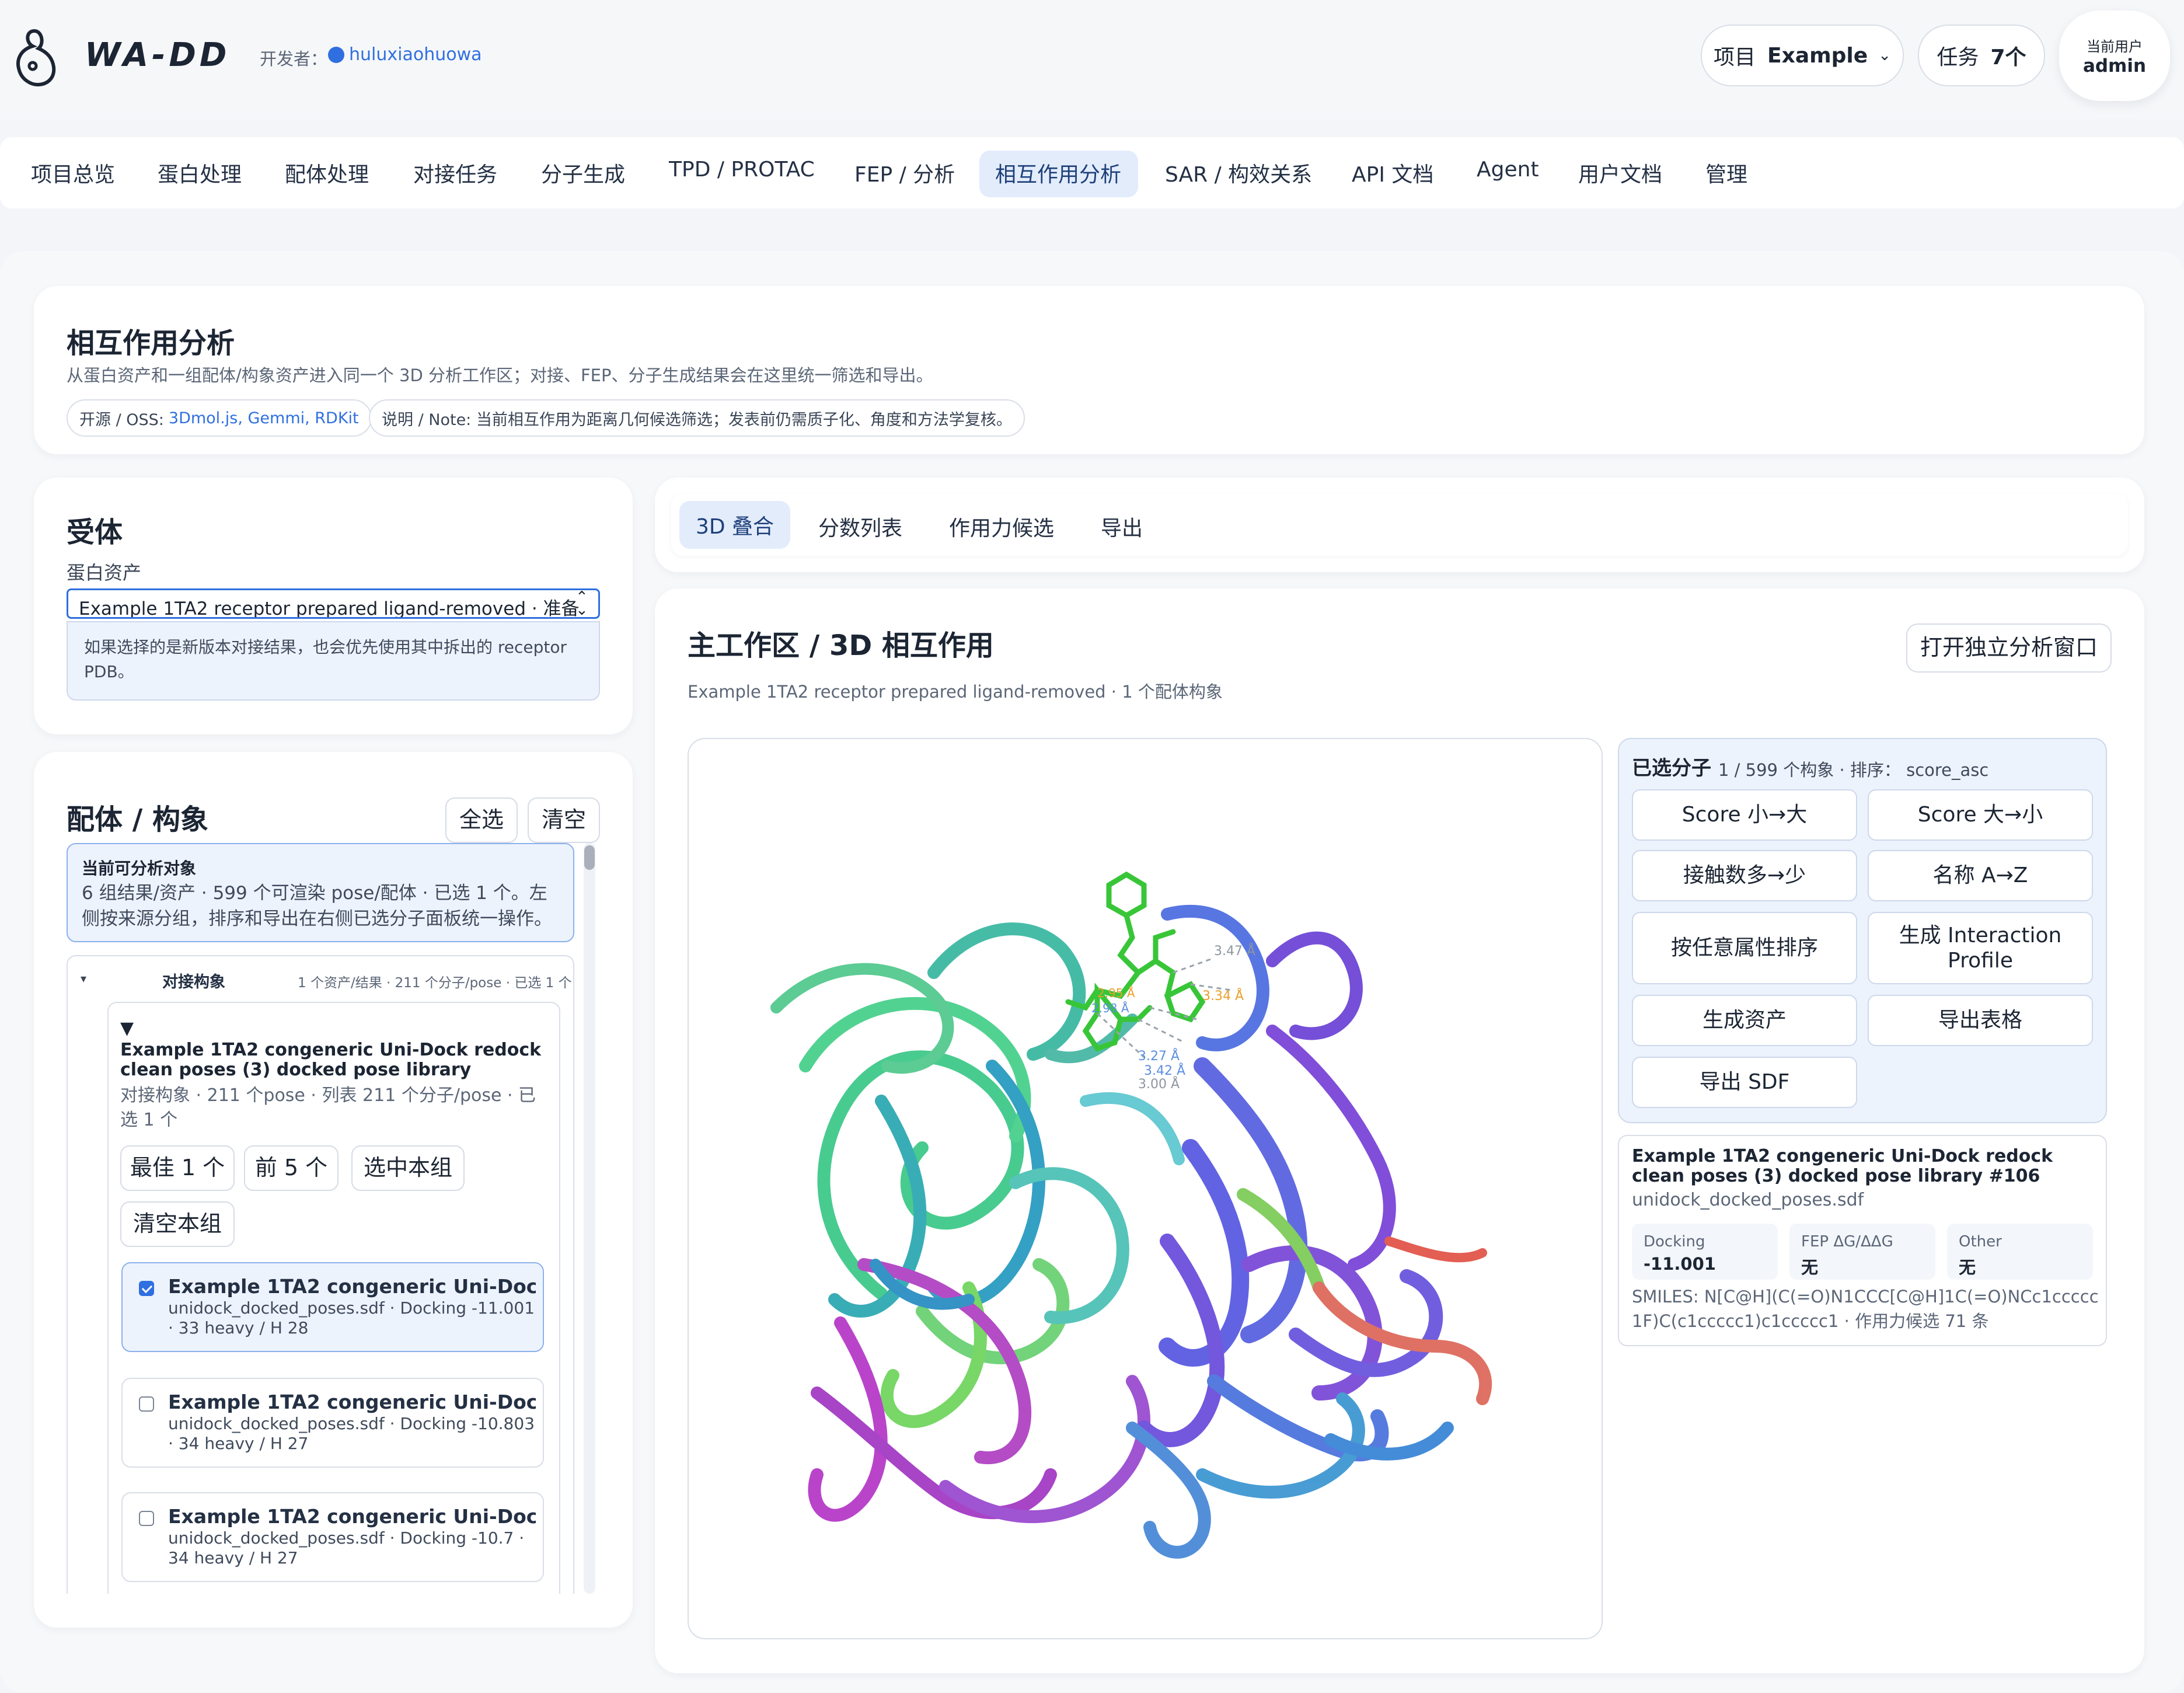 This screenshot has width=2184, height=1693. What do you see at coordinates (151, 343) in the screenshot?
I see `page-title: 相互作用分析` at bounding box center [151, 343].